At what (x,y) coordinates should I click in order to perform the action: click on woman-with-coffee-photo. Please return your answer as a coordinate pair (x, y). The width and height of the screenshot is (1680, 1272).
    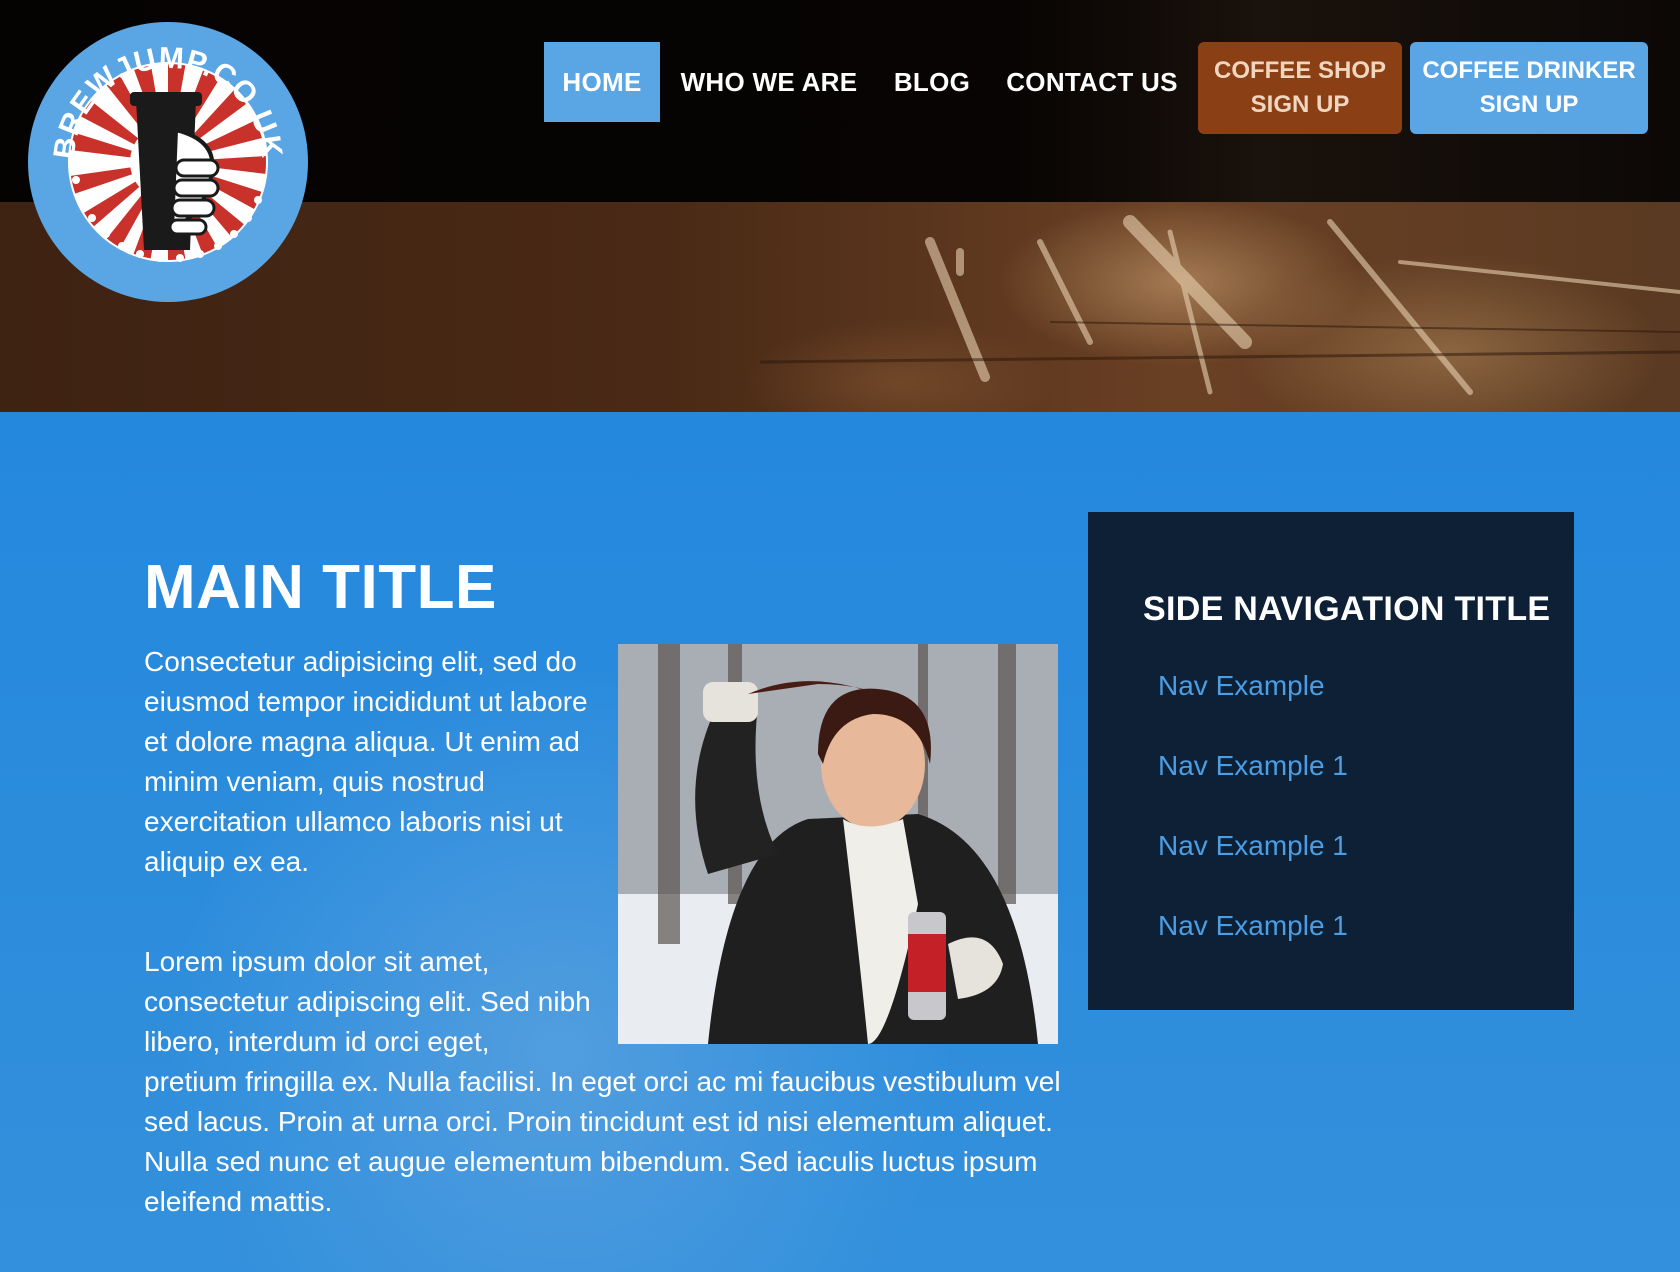
    Looking at the image, I should click on (838, 844).